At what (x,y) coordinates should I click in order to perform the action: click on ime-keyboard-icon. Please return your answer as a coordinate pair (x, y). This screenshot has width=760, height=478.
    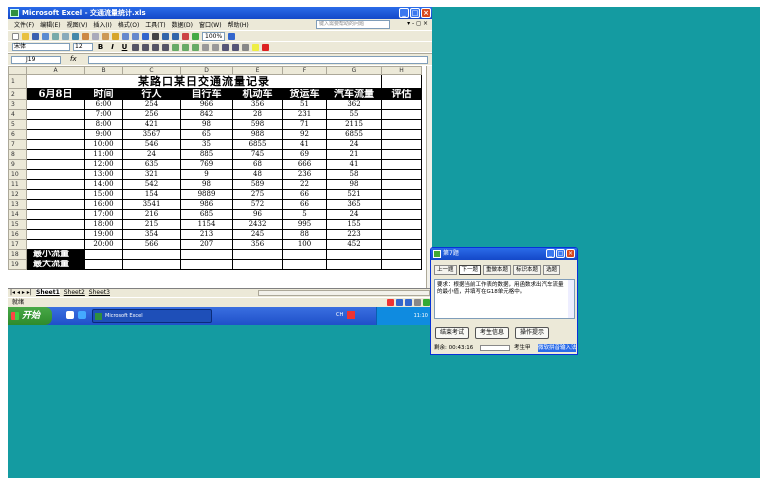
    Looking at the image, I should click on (417, 302).